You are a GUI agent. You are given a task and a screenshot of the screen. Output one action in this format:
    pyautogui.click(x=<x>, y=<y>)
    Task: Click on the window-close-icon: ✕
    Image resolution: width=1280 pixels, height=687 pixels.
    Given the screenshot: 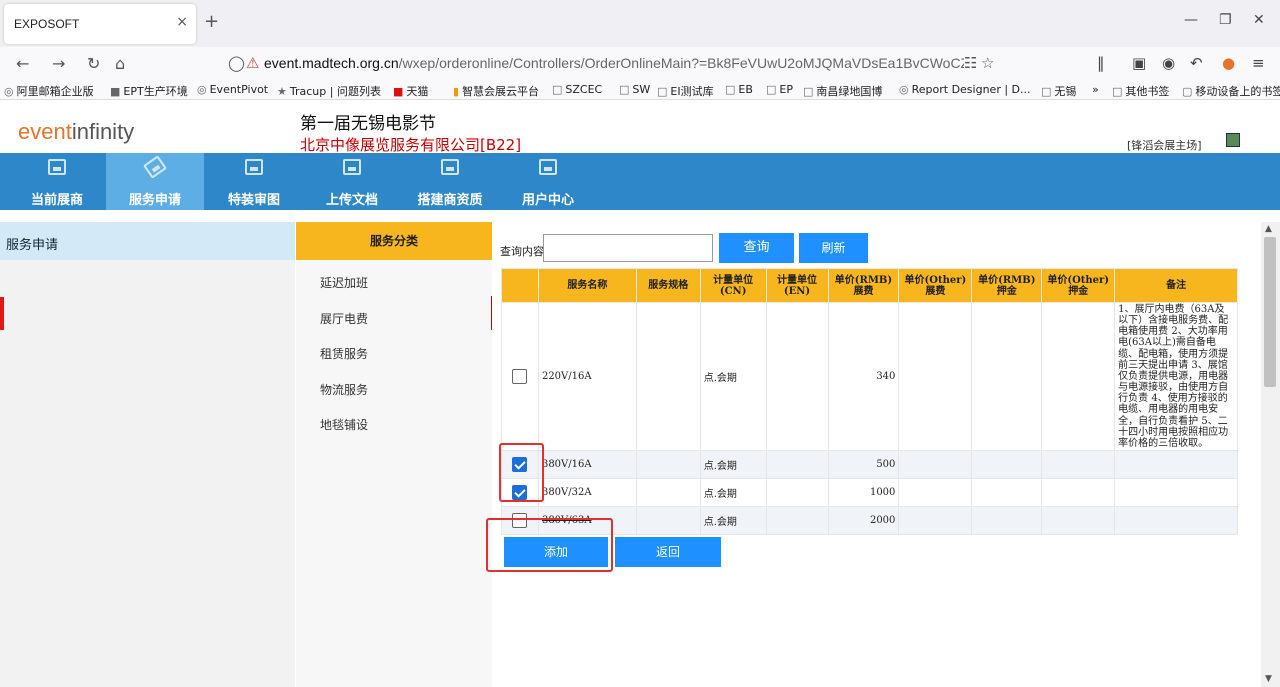 What is the action you would take?
    pyautogui.click(x=1259, y=20)
    